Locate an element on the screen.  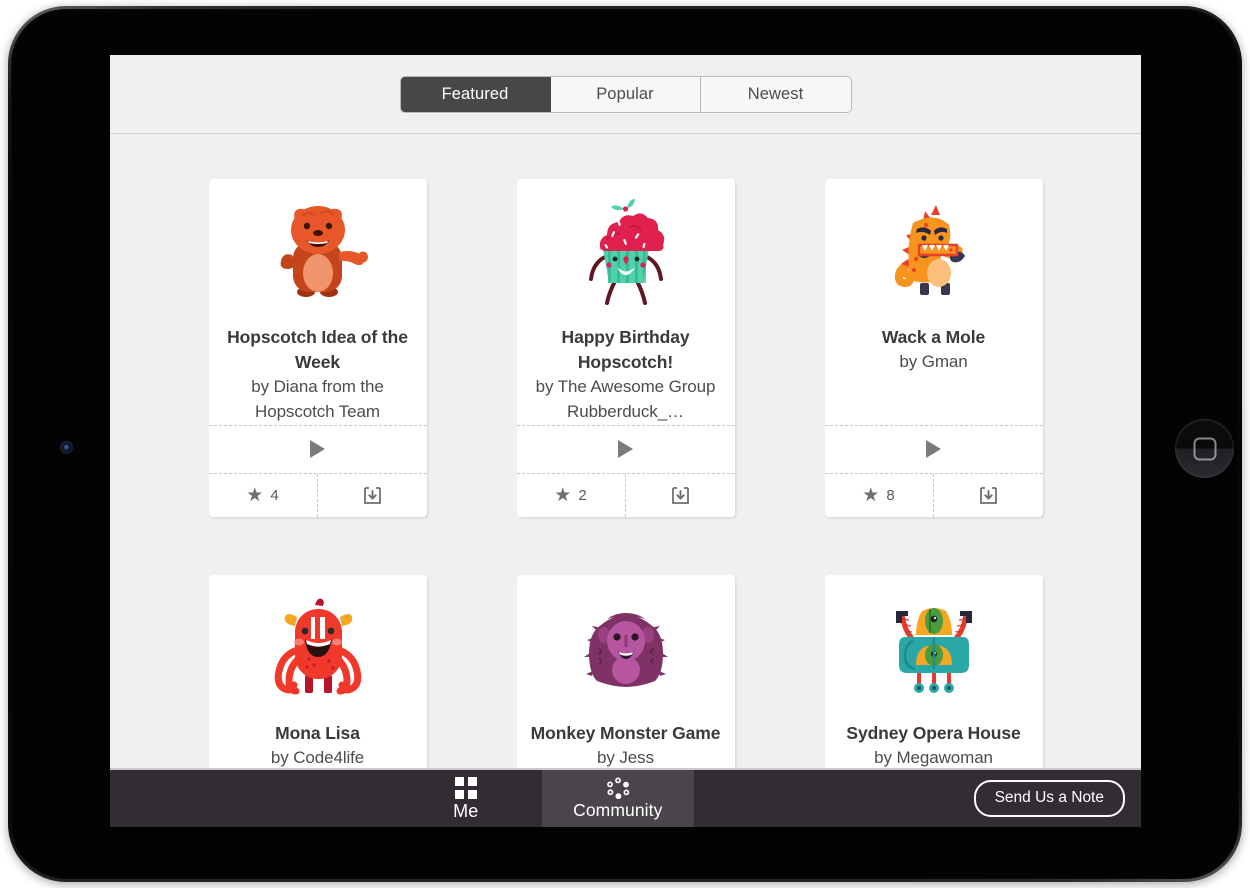
star-count: 8 is located at coordinates (890, 495).